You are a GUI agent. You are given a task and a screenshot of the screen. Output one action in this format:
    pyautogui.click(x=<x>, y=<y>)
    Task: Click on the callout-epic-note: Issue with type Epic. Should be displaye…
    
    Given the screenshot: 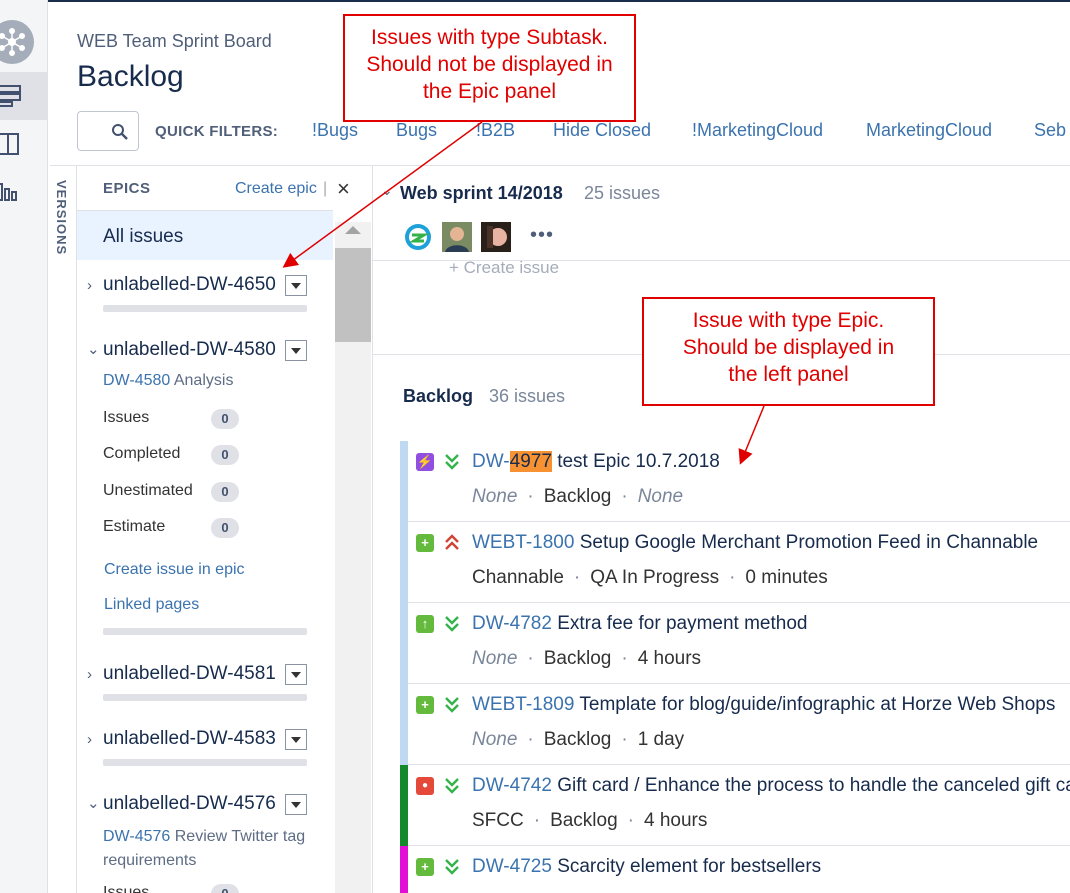 What is the action you would take?
    pyautogui.click(x=788, y=351)
    